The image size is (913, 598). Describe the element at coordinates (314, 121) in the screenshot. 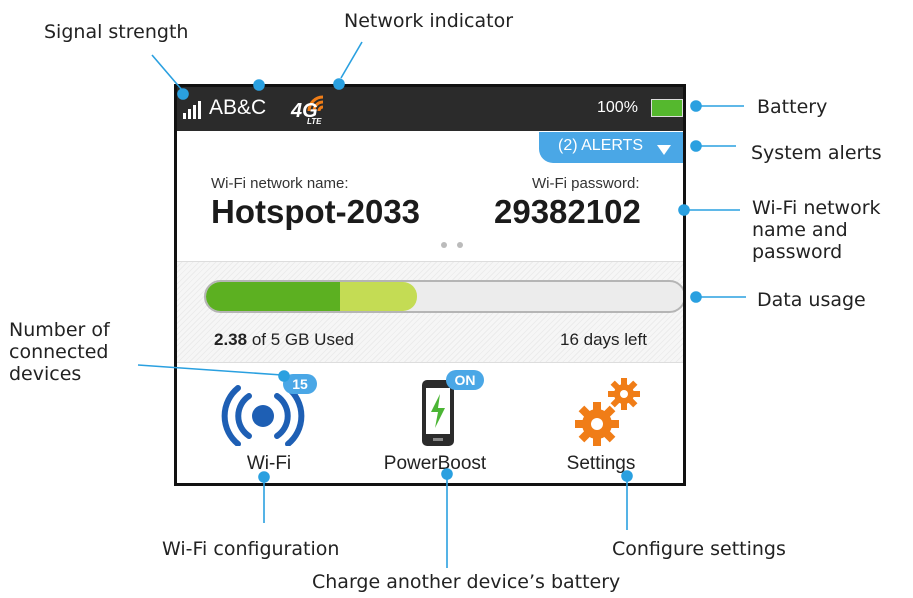

I see `network-subtype: LTE` at that location.